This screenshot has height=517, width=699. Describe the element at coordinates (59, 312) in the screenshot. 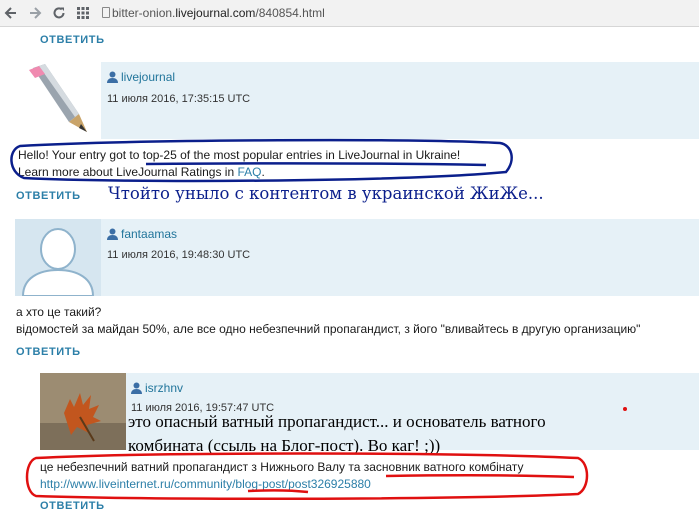

I see `comment-line: а хто це такий?` at that location.